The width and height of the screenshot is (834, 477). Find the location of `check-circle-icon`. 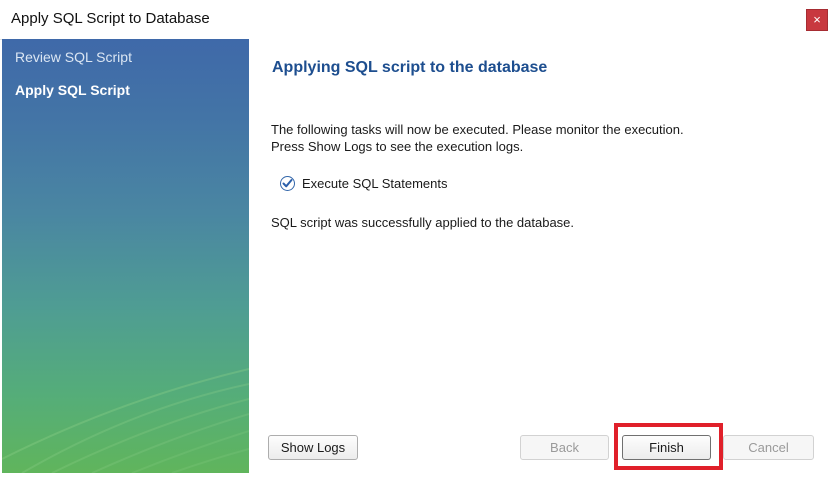

check-circle-icon is located at coordinates (287, 183).